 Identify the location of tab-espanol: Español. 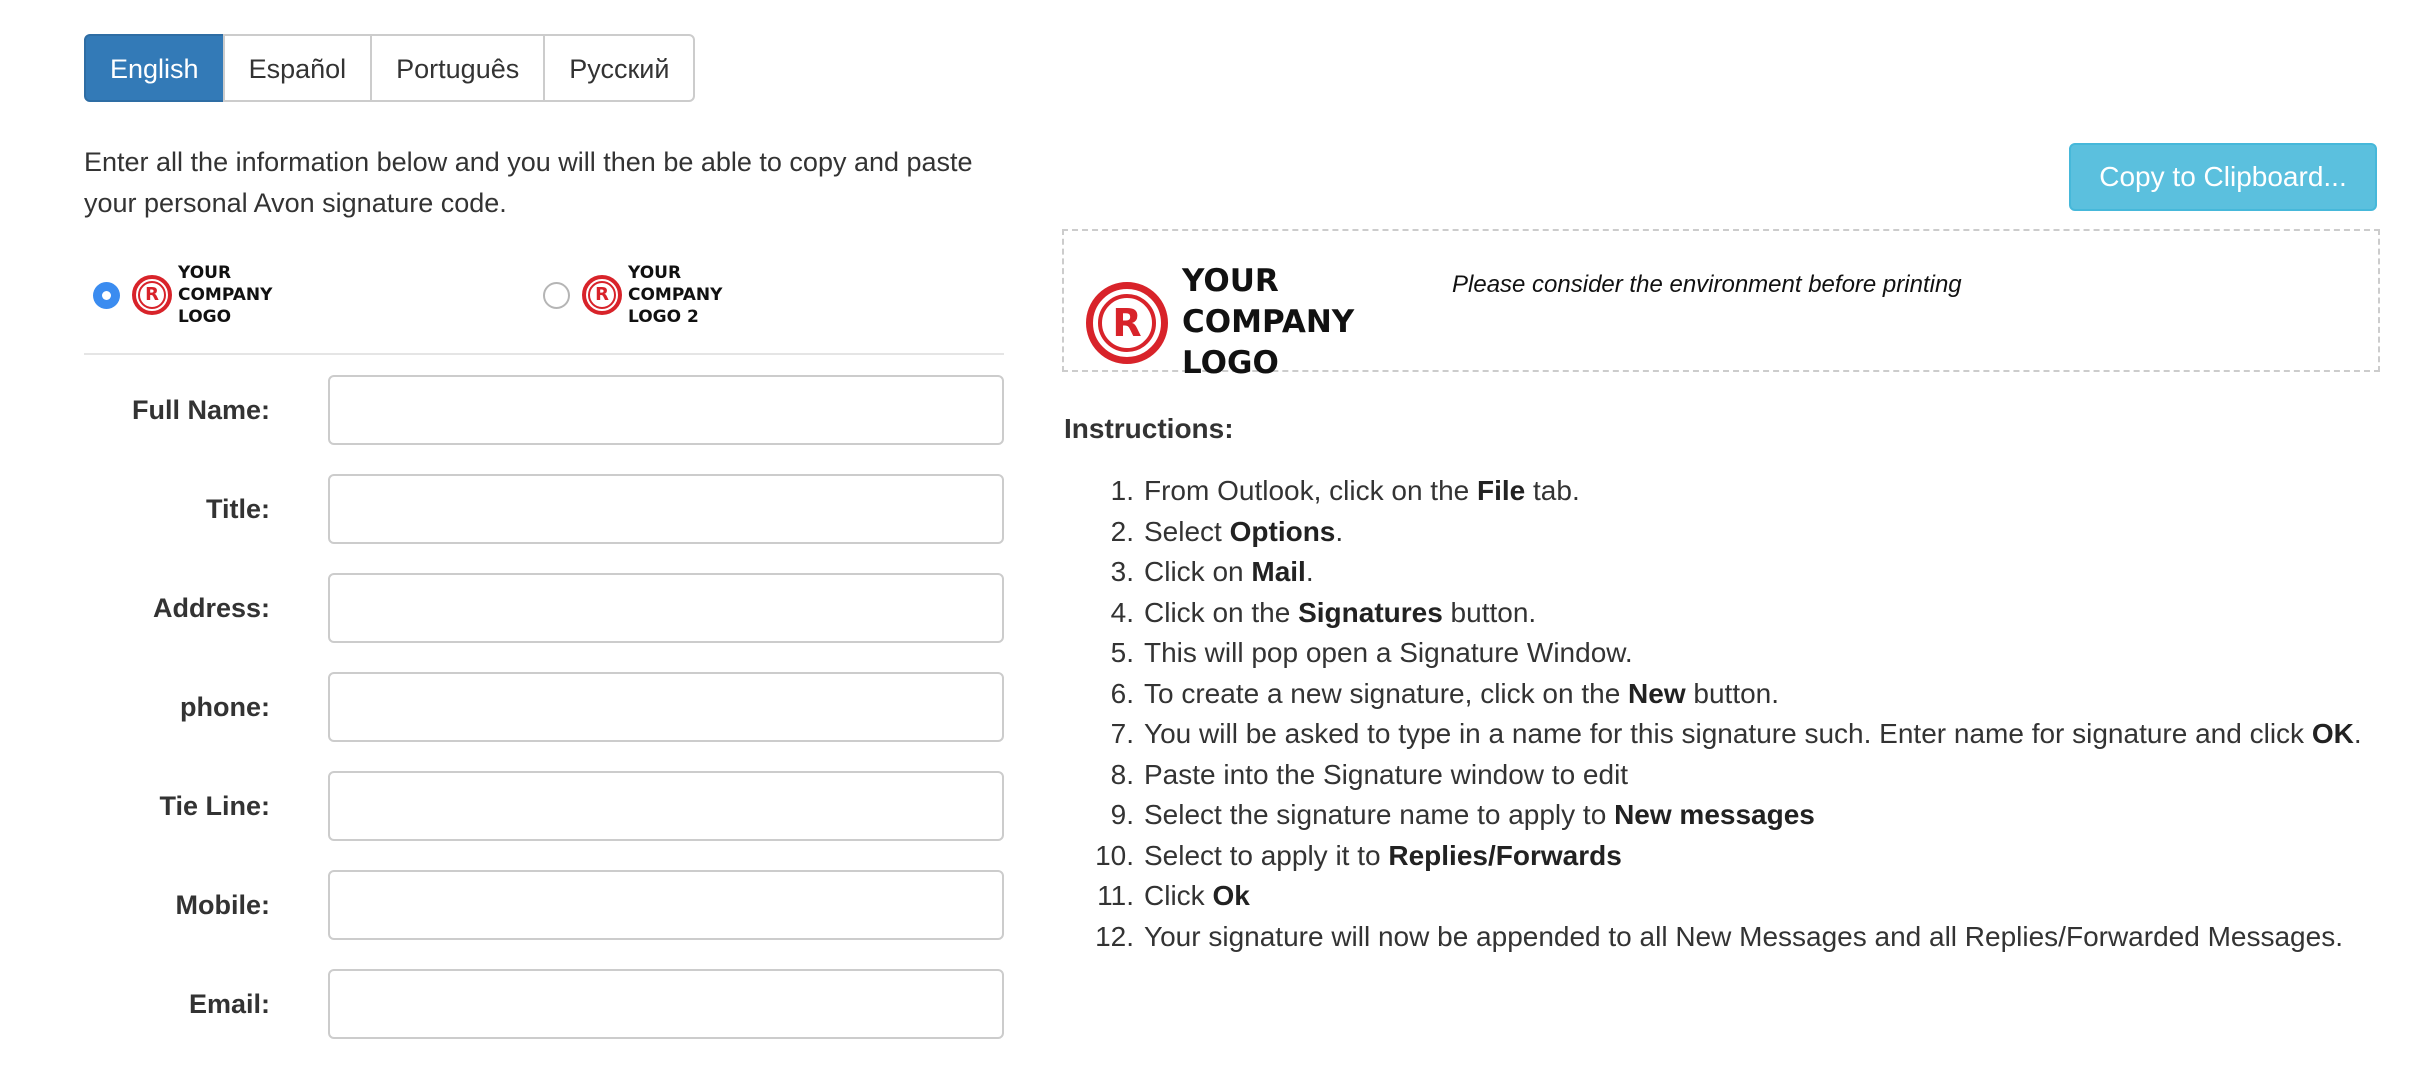
(297, 68).